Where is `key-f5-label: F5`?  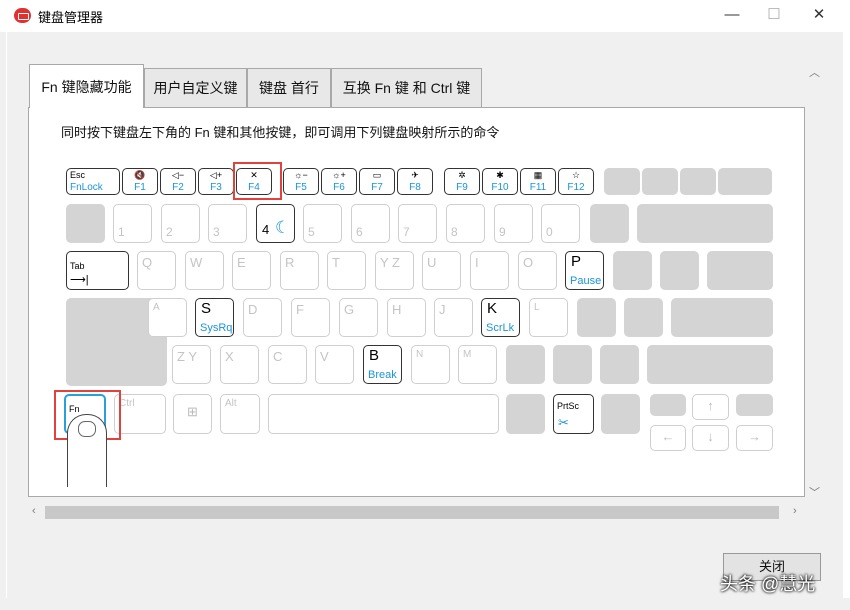 key-f5-label: F5 is located at coordinates (301, 187).